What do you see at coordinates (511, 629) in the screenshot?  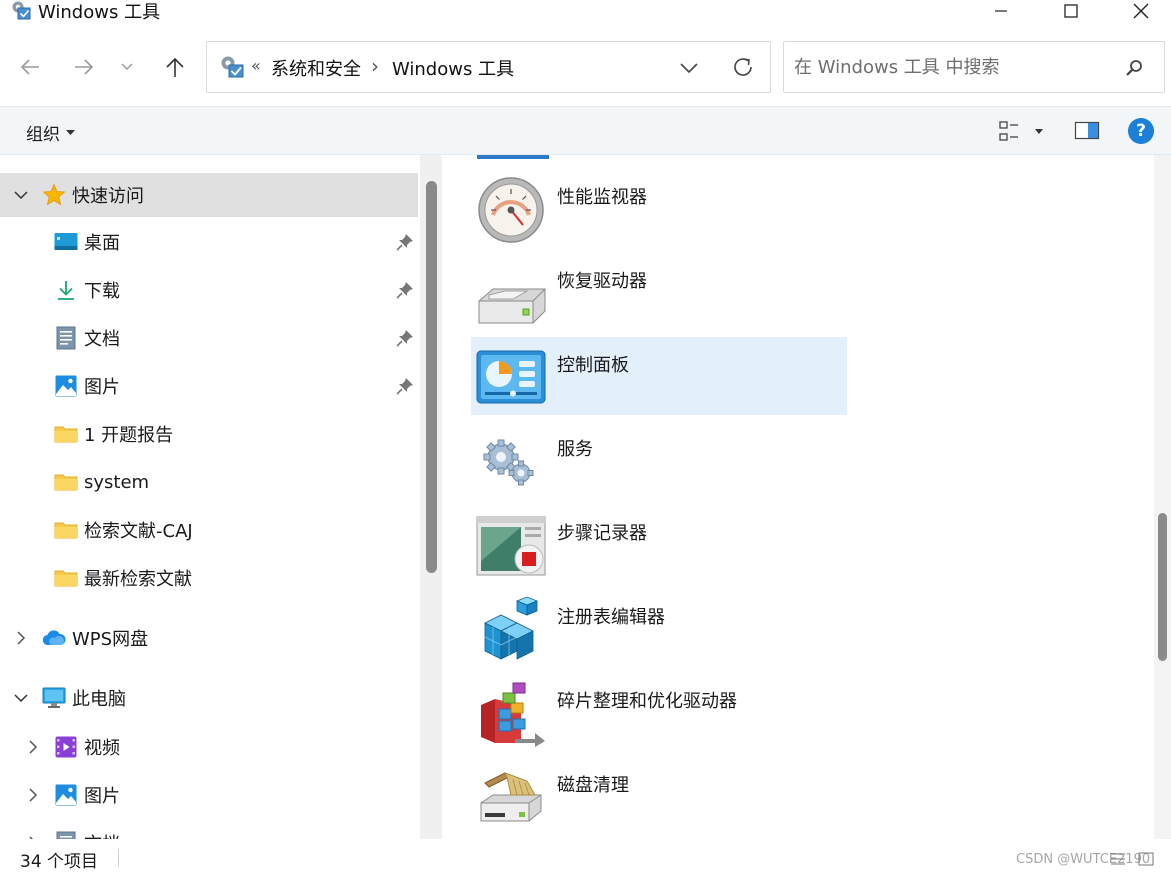 I see `registry-editor-icon` at bounding box center [511, 629].